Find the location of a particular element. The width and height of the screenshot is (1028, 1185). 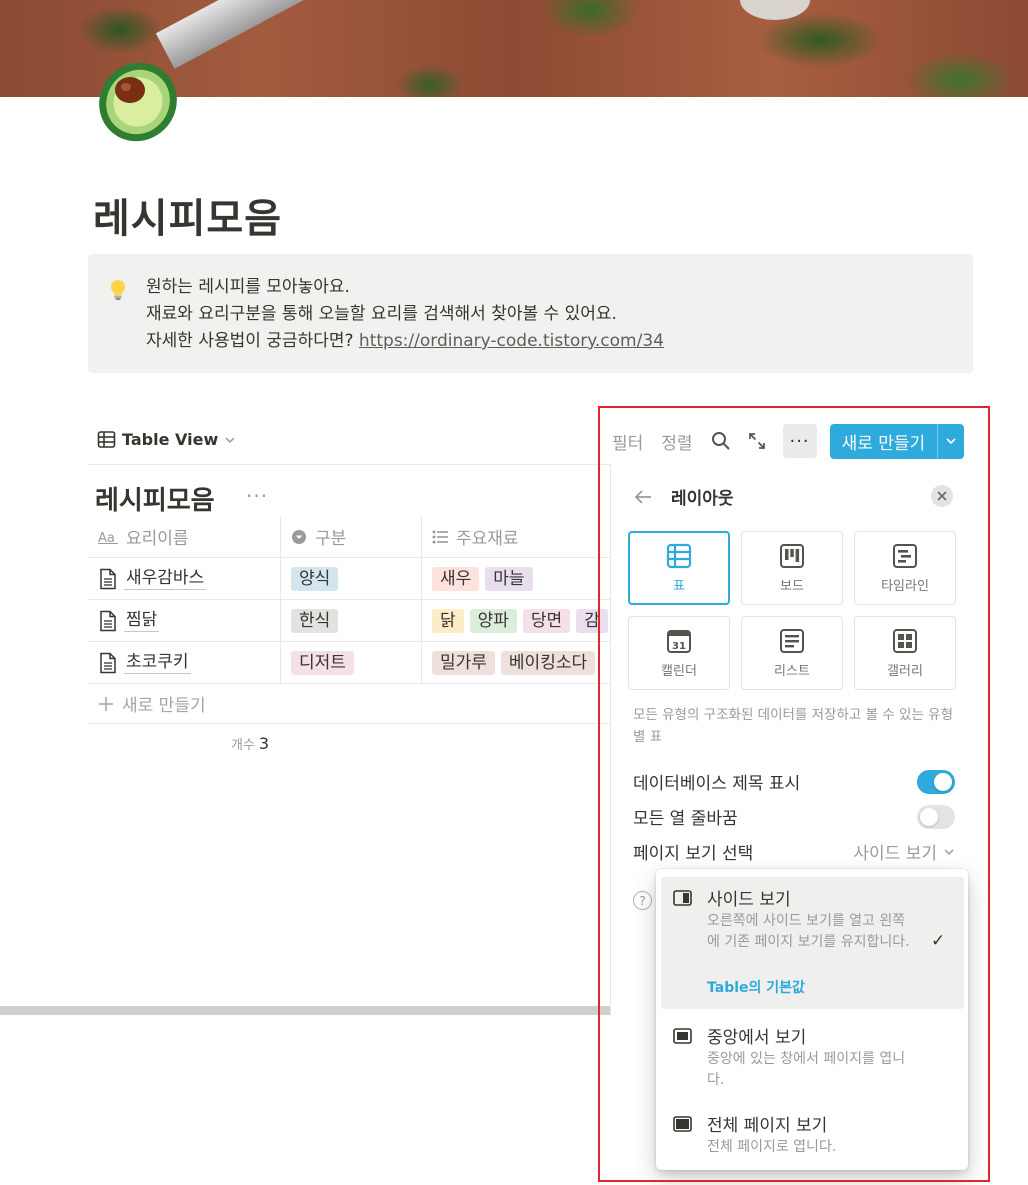

ingredient-tag: 새우 is located at coordinates (456, 578).